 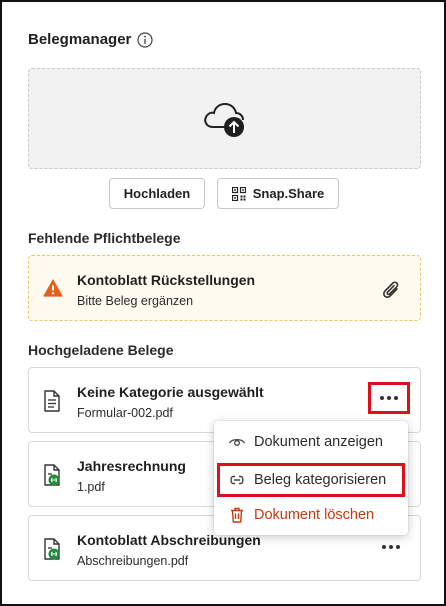 What do you see at coordinates (133, 561) in the screenshot?
I see `document-filename: Abschreibungen.pdf` at bounding box center [133, 561].